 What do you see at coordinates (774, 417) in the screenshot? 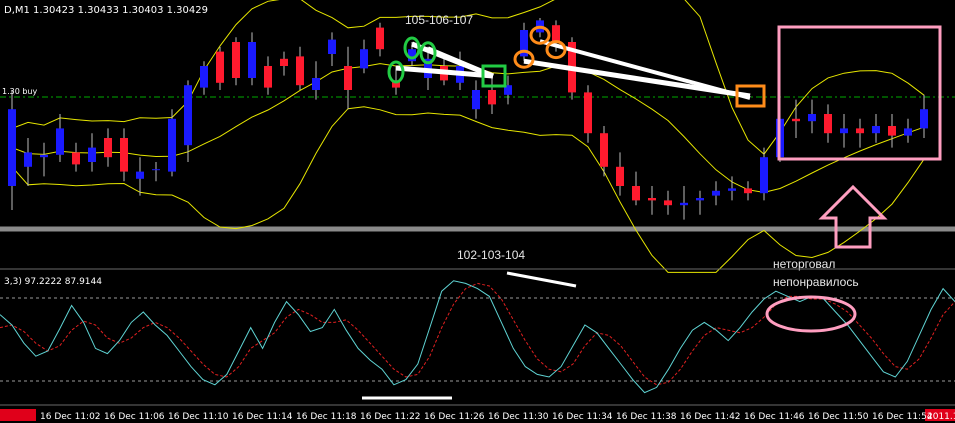
I see `time-axis-label: 16 Dec 11:46` at bounding box center [774, 417].